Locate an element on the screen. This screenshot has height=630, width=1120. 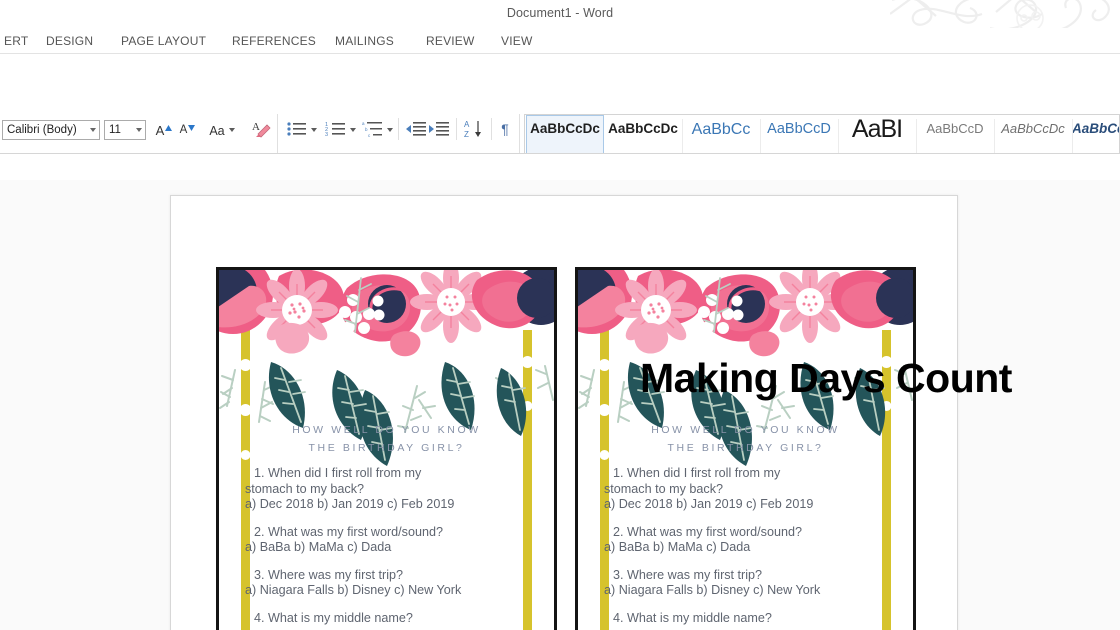
tab-view: VIEW is located at coordinates (516, 41).